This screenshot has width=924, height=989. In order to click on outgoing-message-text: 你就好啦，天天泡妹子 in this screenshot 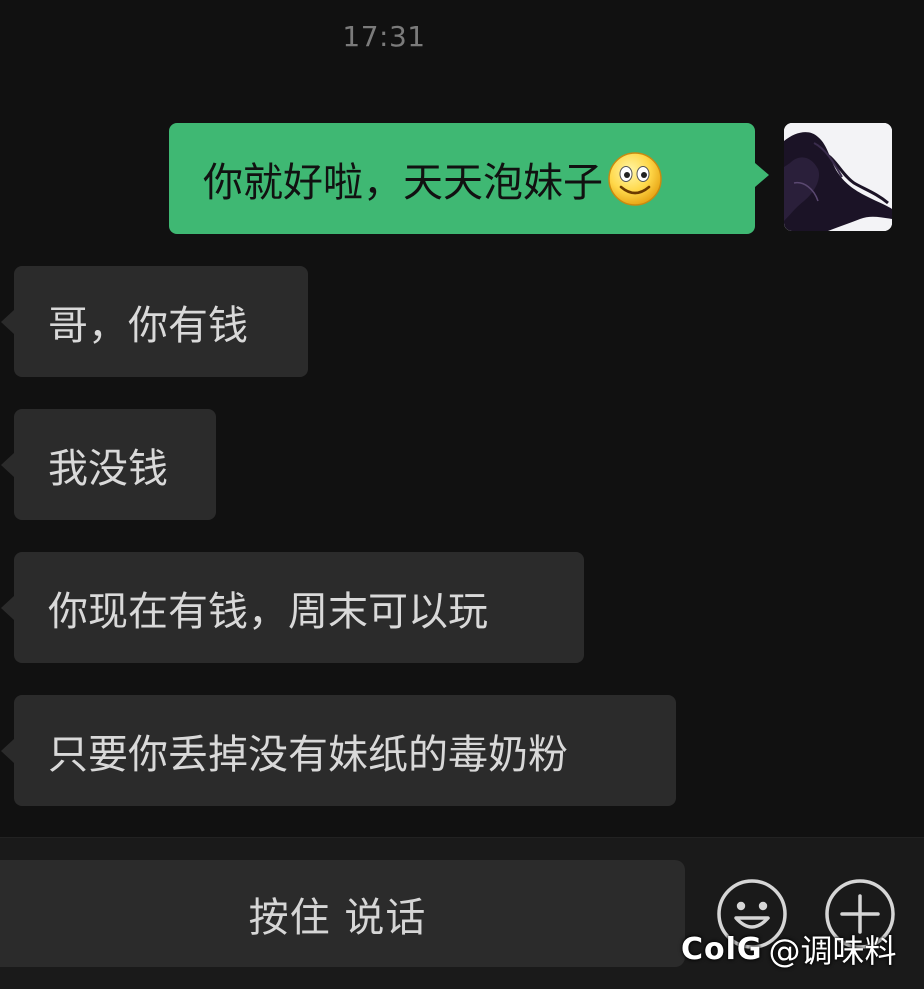, I will do `click(403, 182)`.